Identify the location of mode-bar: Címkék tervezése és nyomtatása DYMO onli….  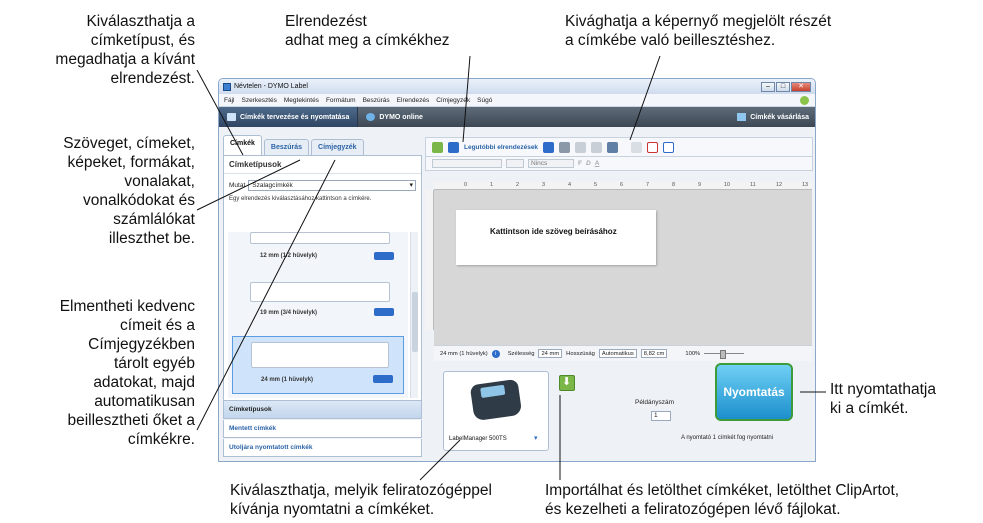
(517, 117).